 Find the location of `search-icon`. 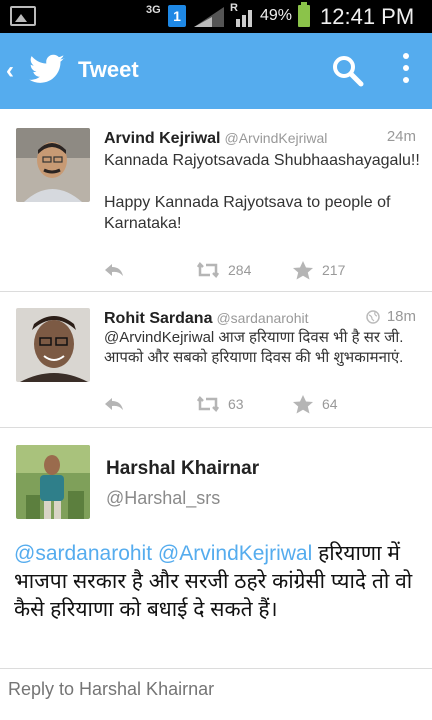

search-icon is located at coordinates (347, 70).